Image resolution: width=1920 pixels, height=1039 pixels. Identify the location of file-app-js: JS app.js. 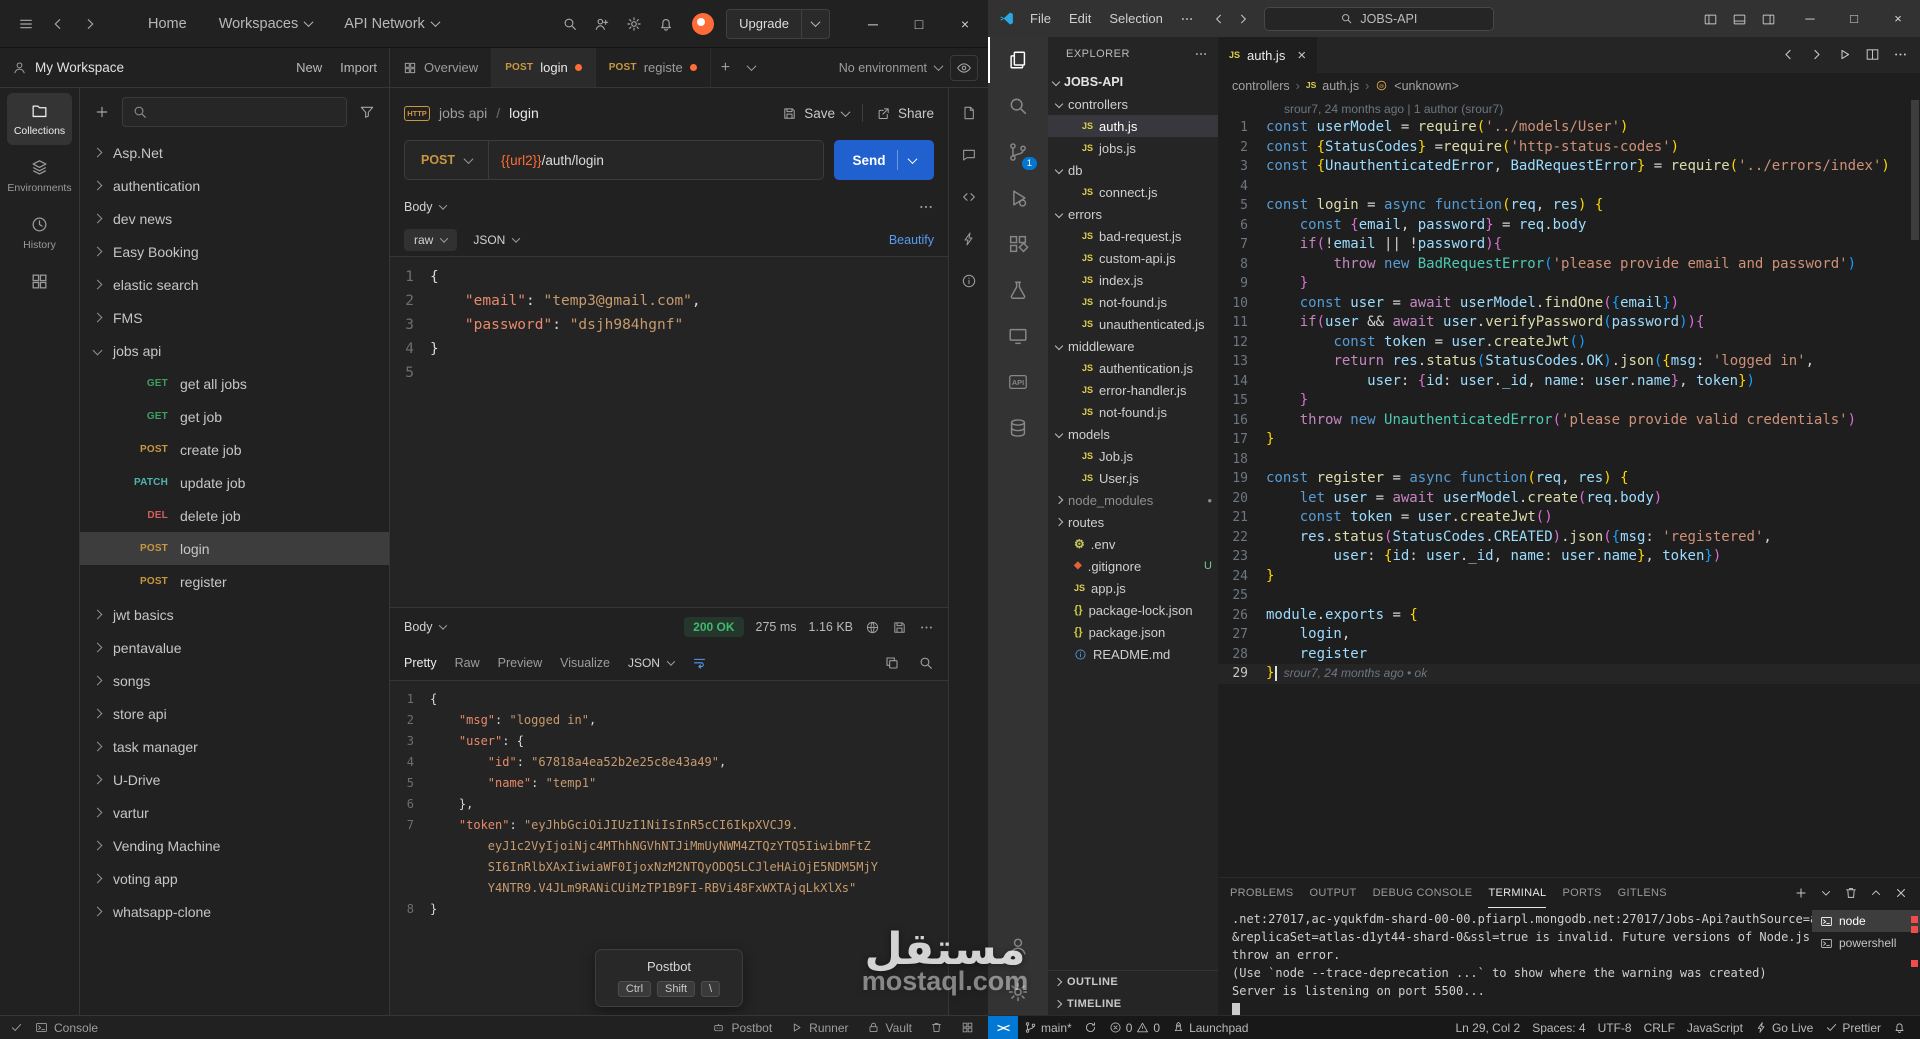
(1133, 588).